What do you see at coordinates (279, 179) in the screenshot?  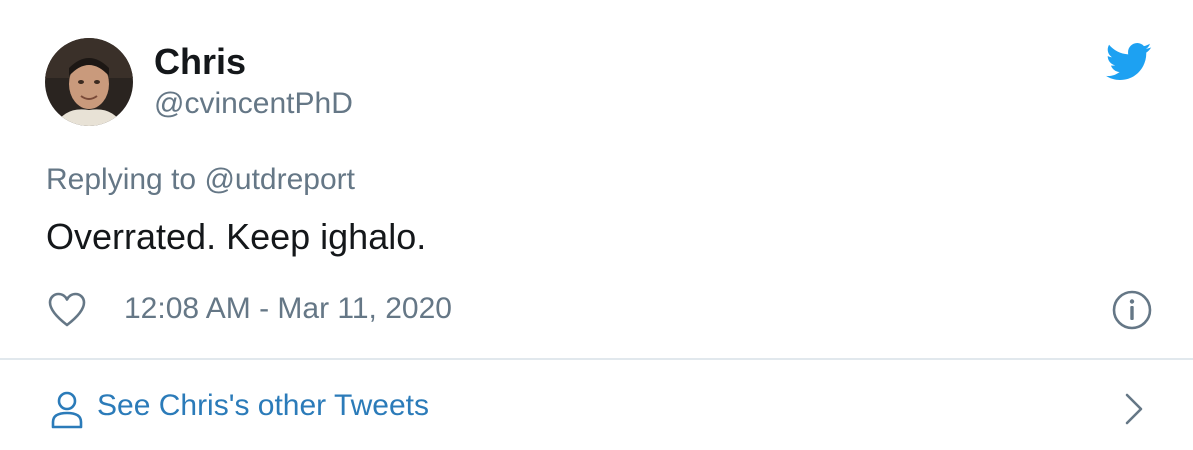 I see `replying-to-mention: @utdreport` at bounding box center [279, 179].